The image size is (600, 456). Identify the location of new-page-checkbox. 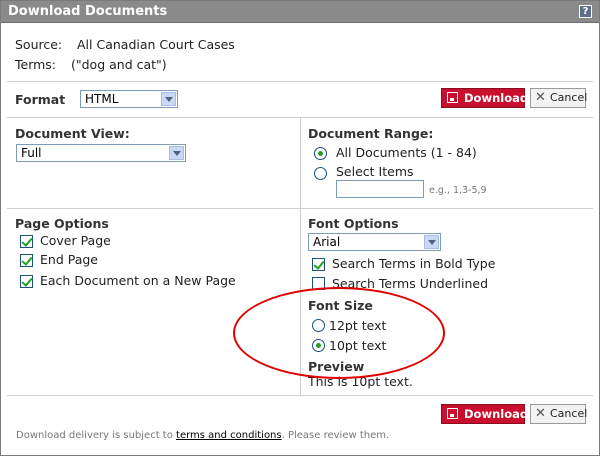
(26, 281).